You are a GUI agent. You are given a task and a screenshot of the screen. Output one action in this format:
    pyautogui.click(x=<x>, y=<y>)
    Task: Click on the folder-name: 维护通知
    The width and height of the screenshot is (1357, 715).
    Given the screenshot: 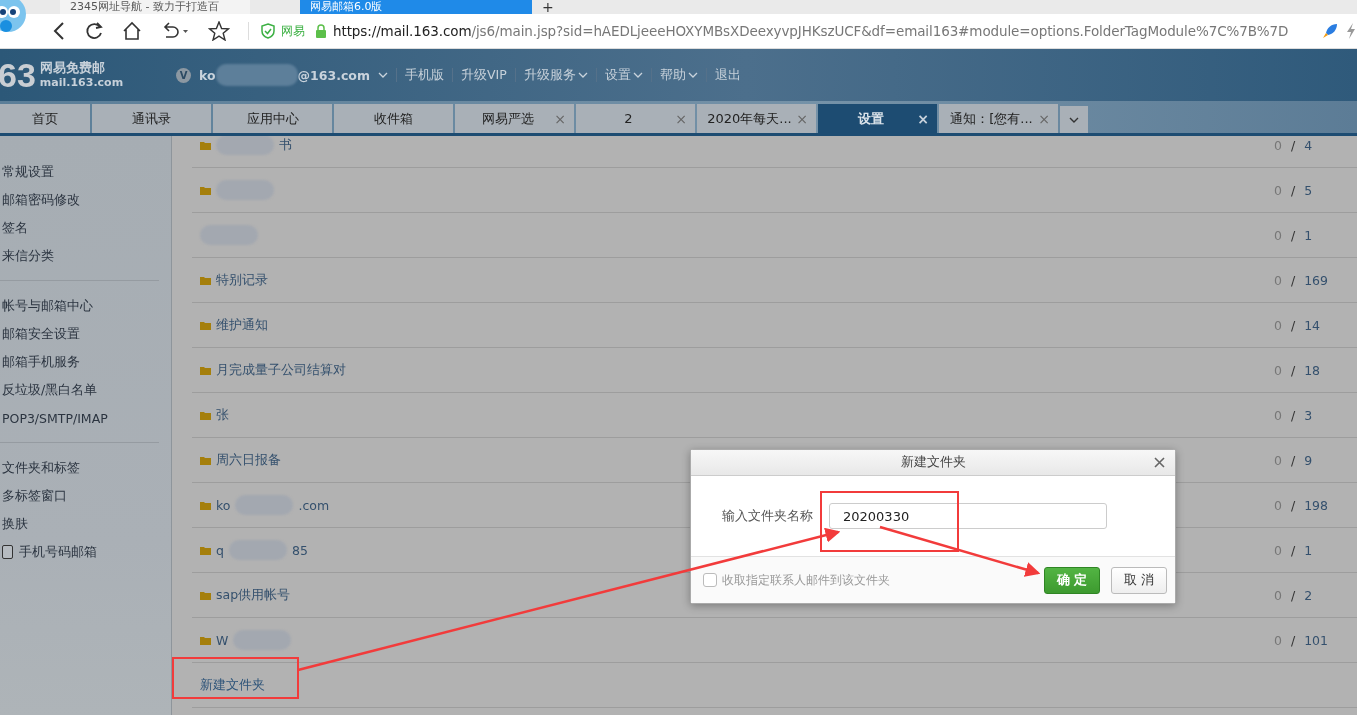 What is the action you would take?
    pyautogui.click(x=242, y=325)
    